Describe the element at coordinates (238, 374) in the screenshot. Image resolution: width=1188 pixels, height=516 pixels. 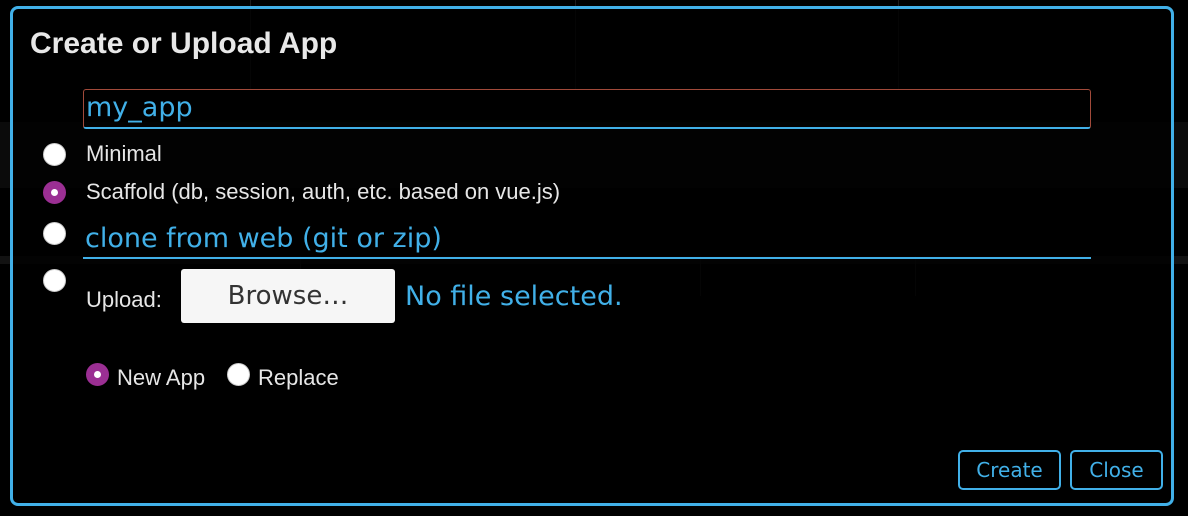
I see `radio-replace` at that location.